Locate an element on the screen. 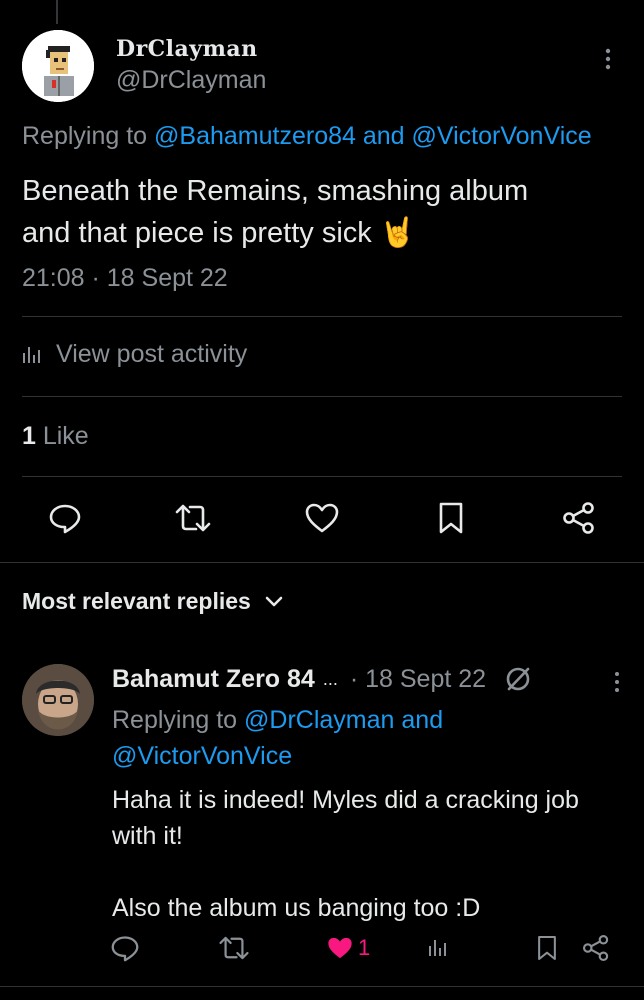  heart-filled-icon is located at coordinates (340, 948).